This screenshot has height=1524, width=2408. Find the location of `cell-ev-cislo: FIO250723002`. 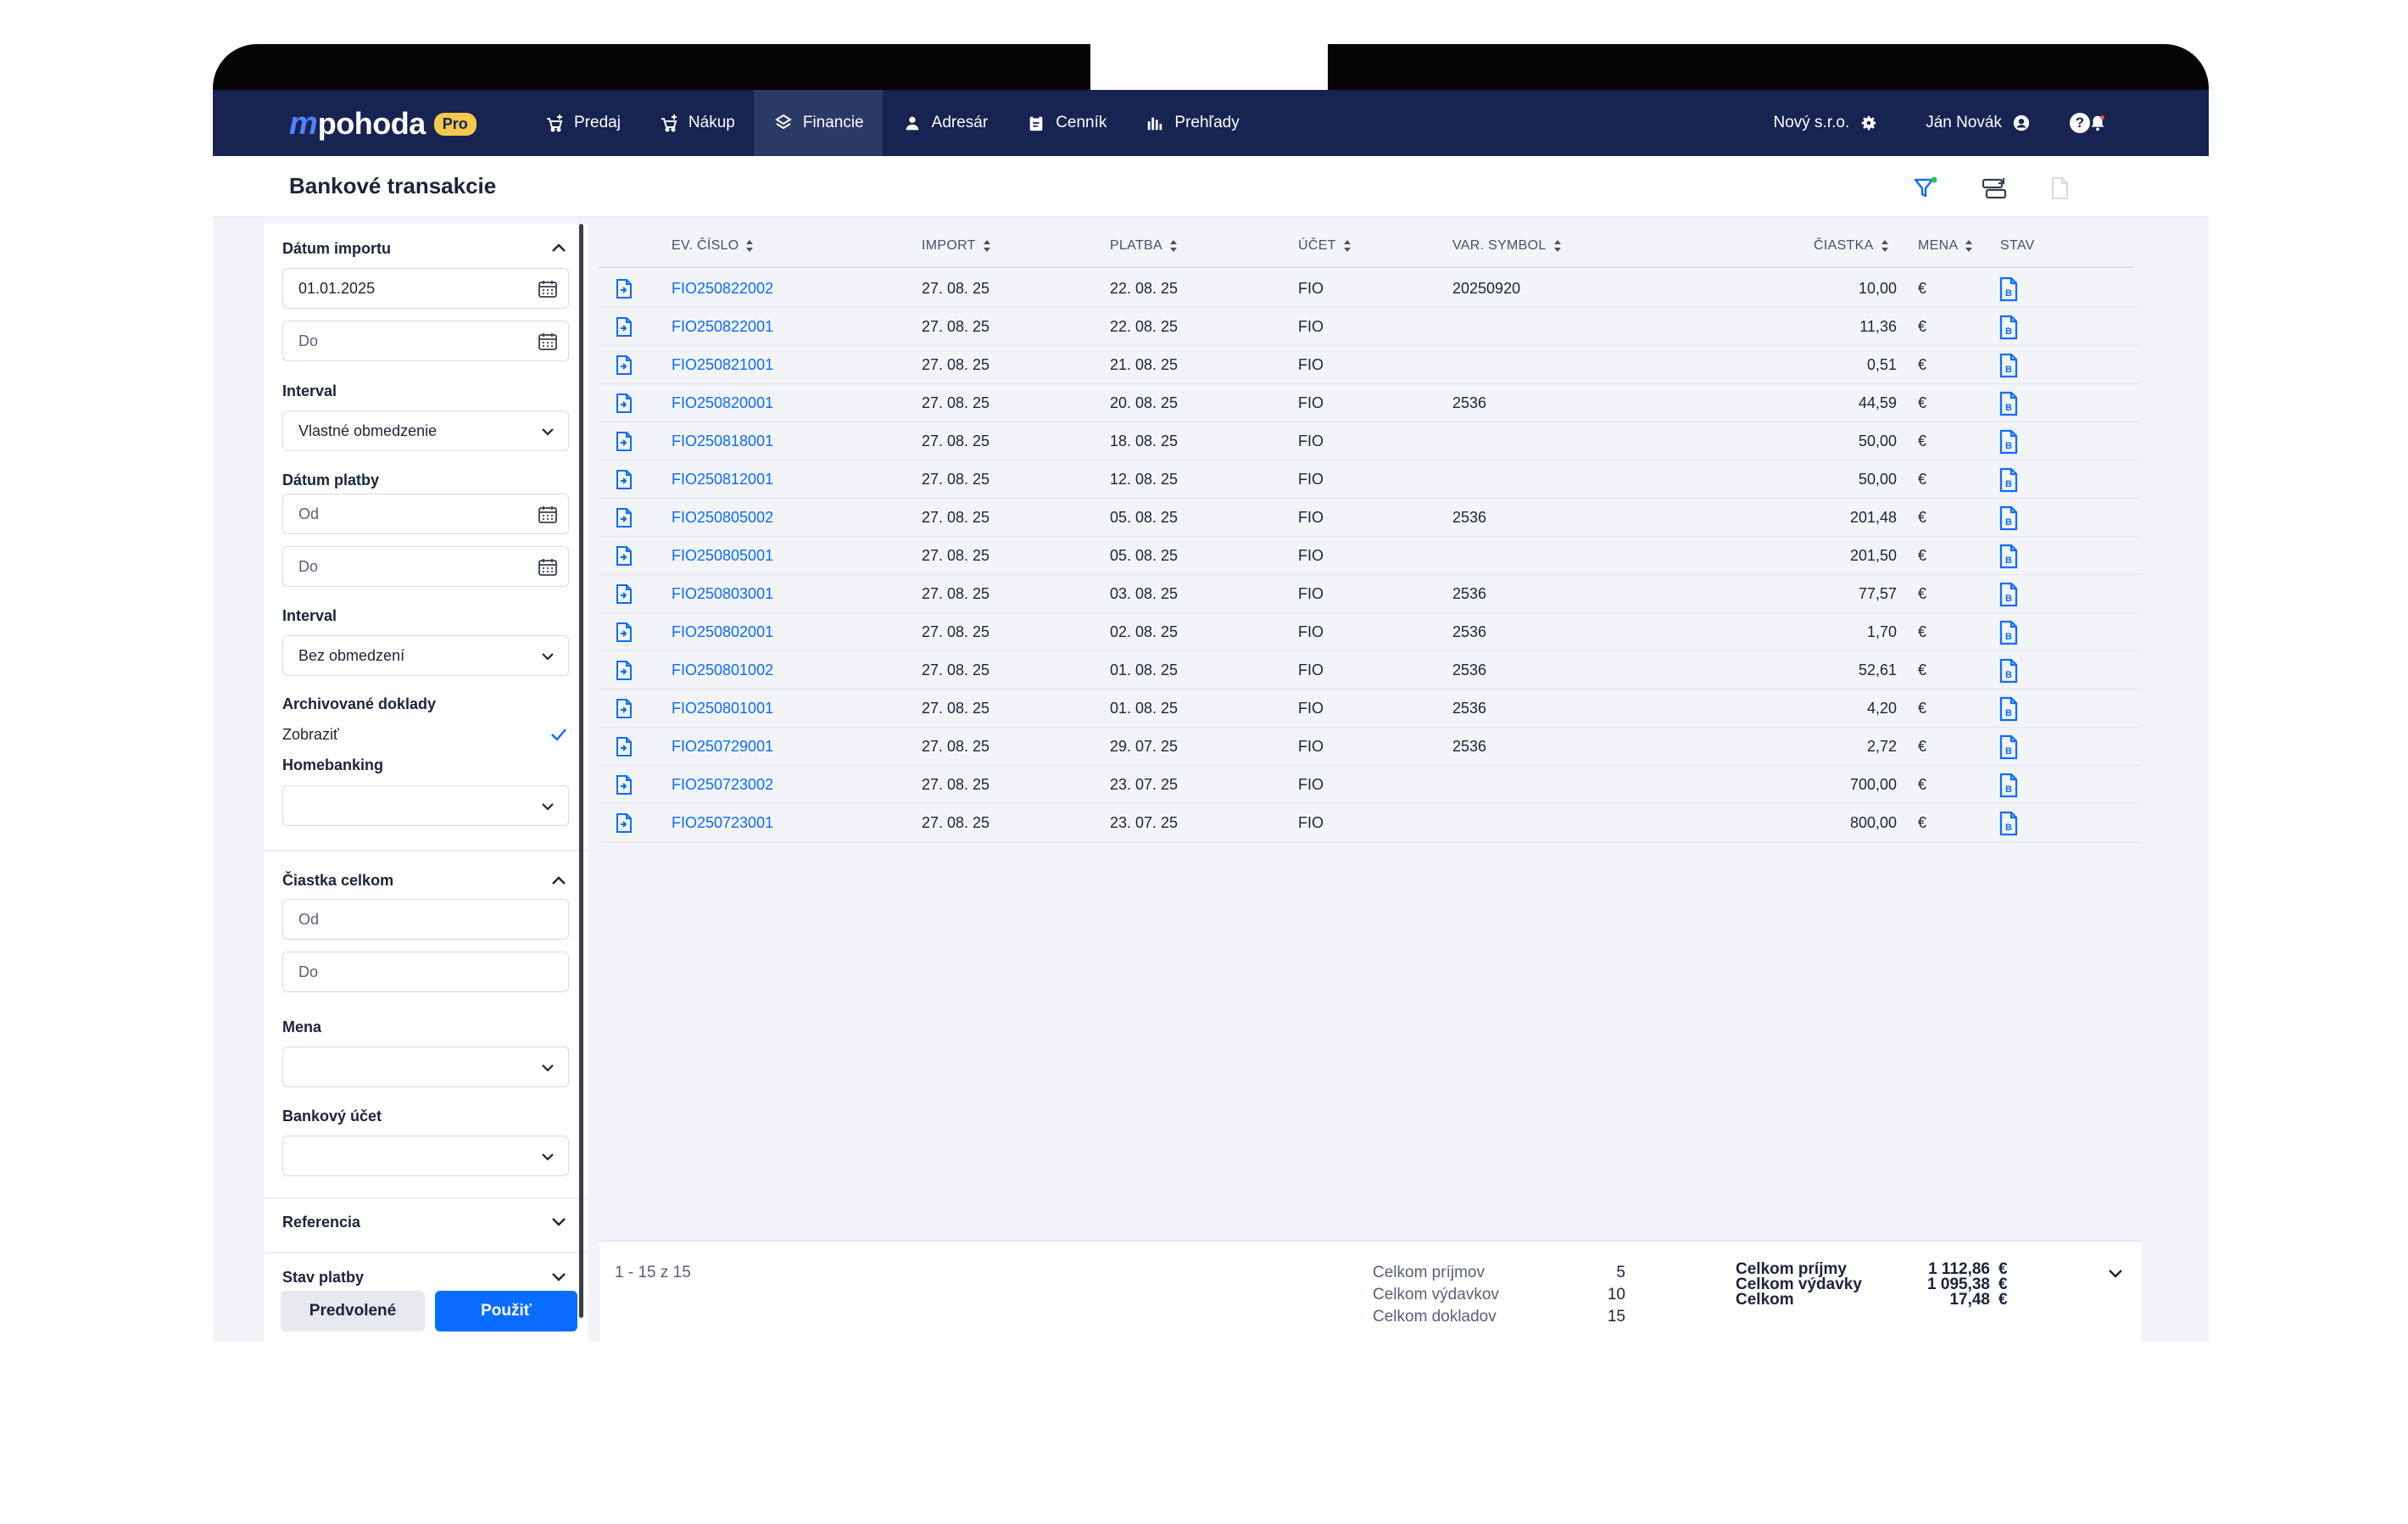

cell-ev-cislo: FIO250723002 is located at coordinates (723, 785).